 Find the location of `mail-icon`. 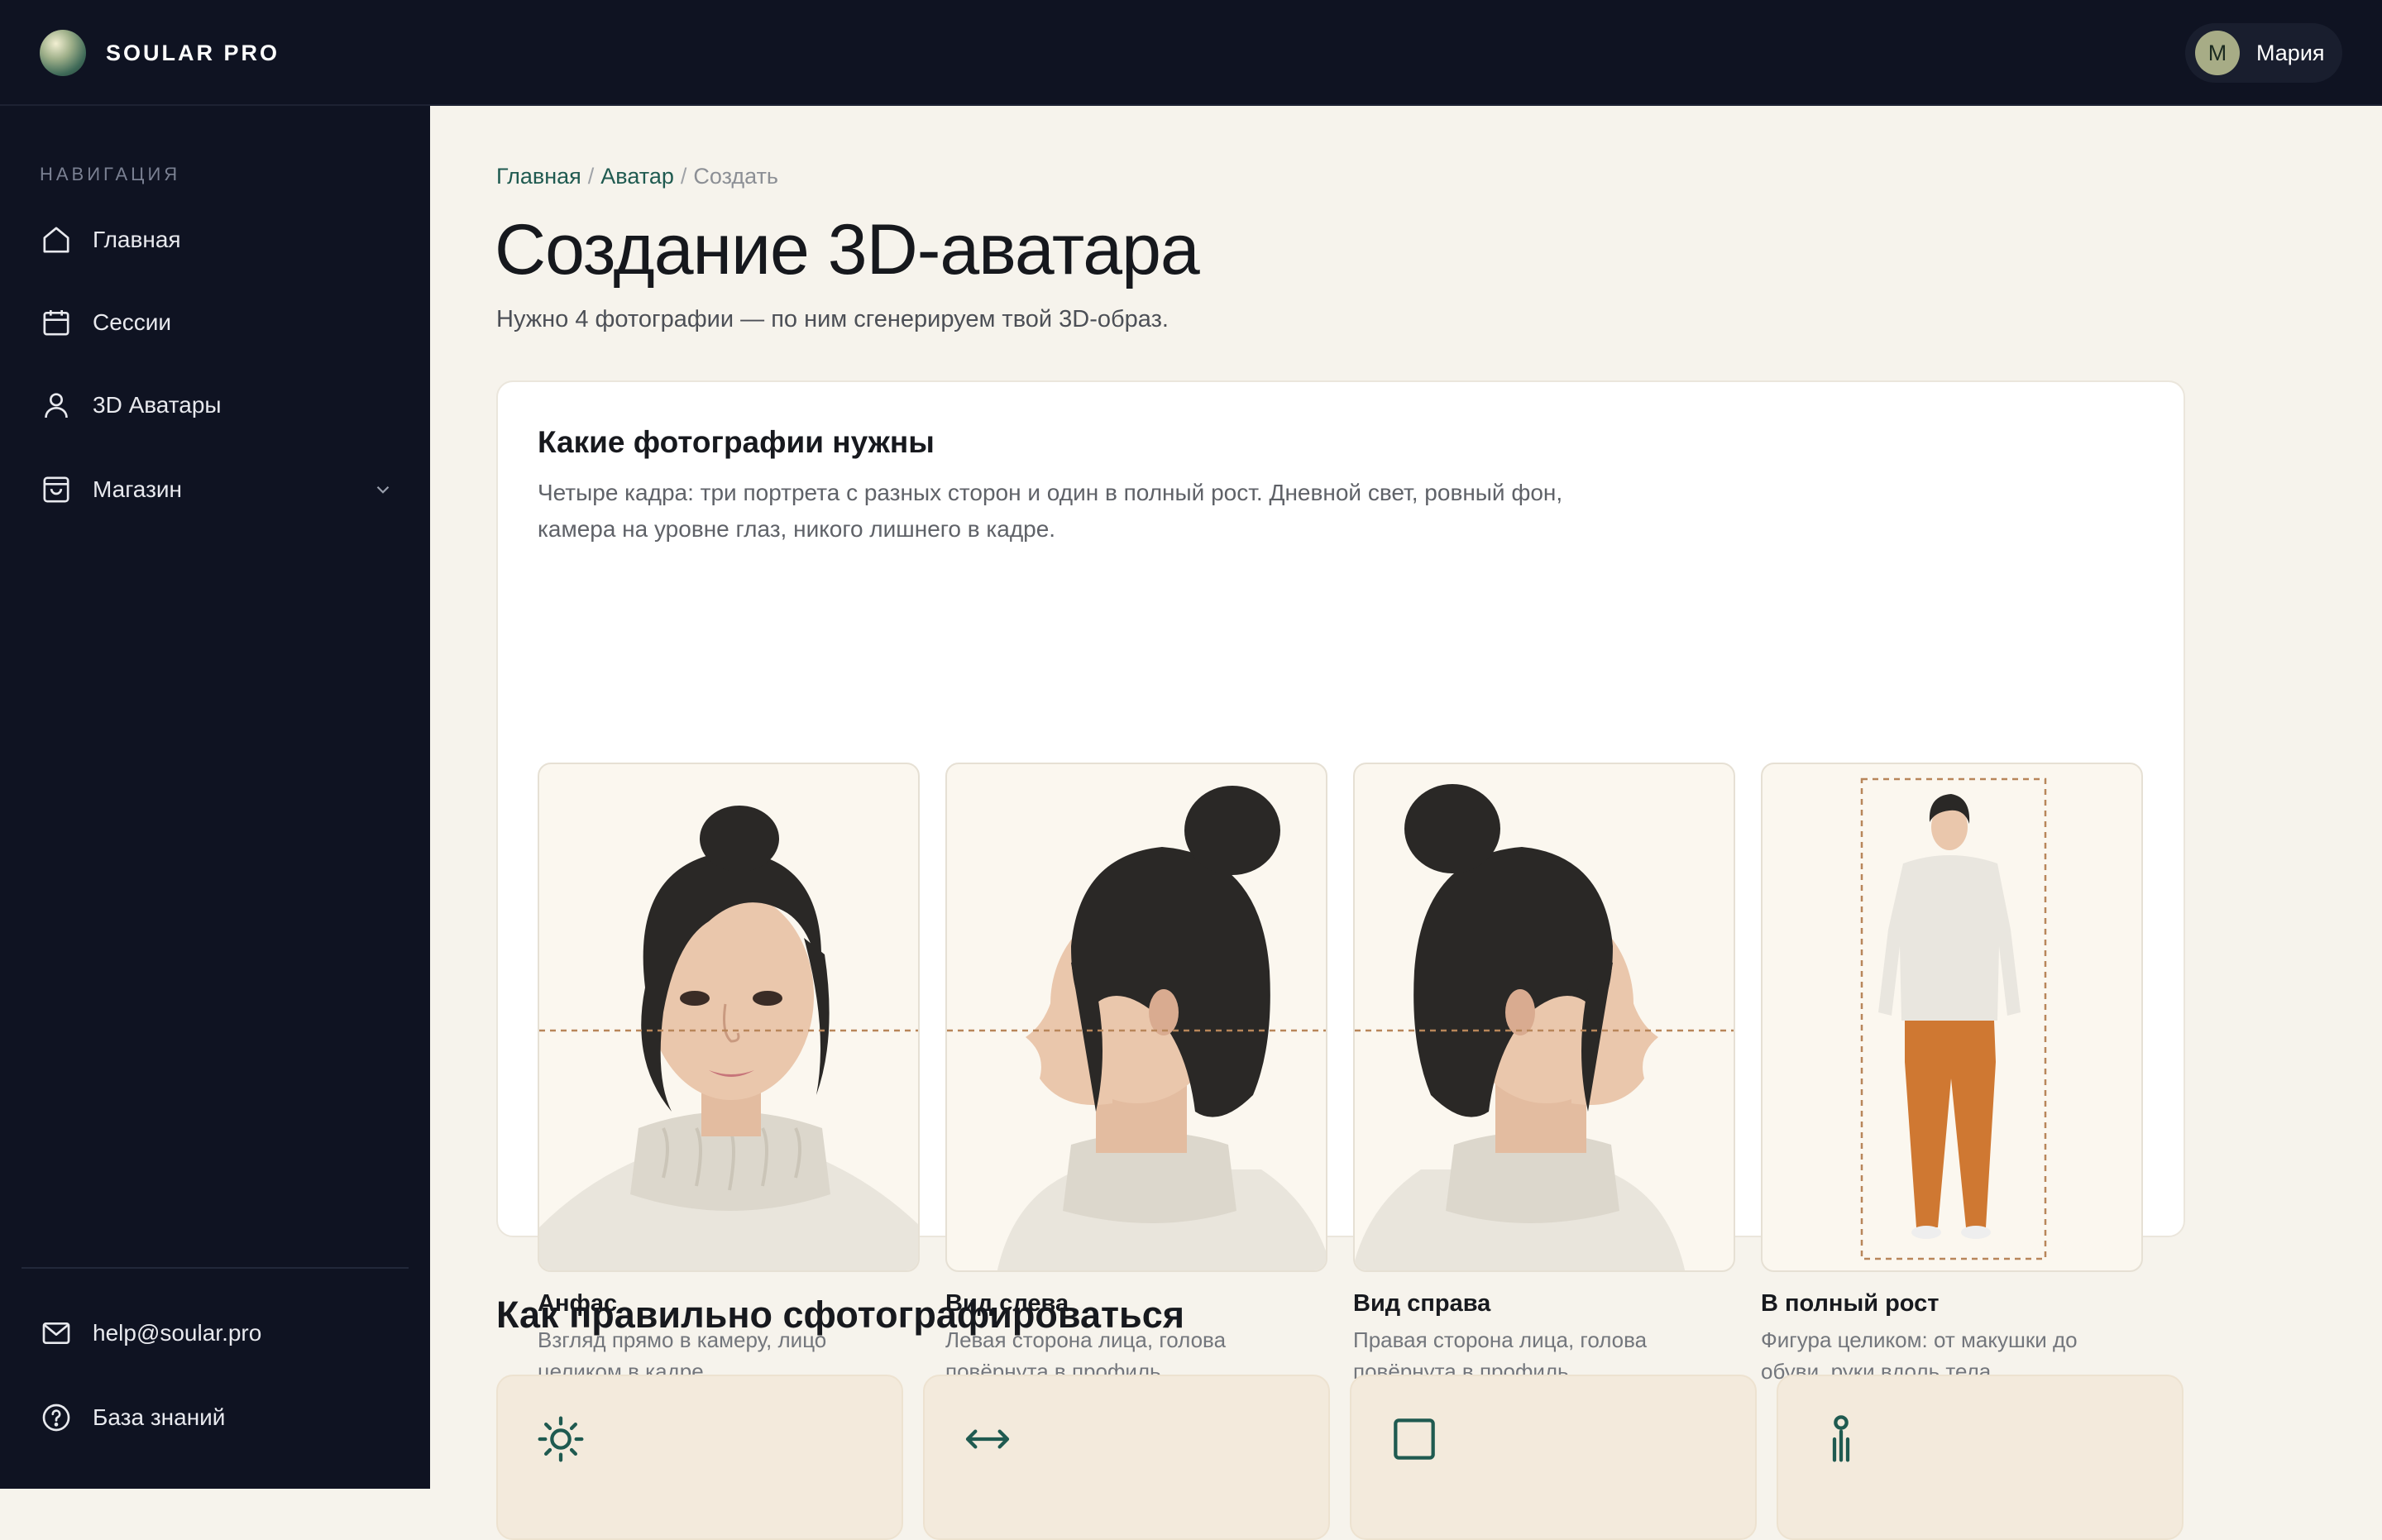

mail-icon is located at coordinates (56, 1333).